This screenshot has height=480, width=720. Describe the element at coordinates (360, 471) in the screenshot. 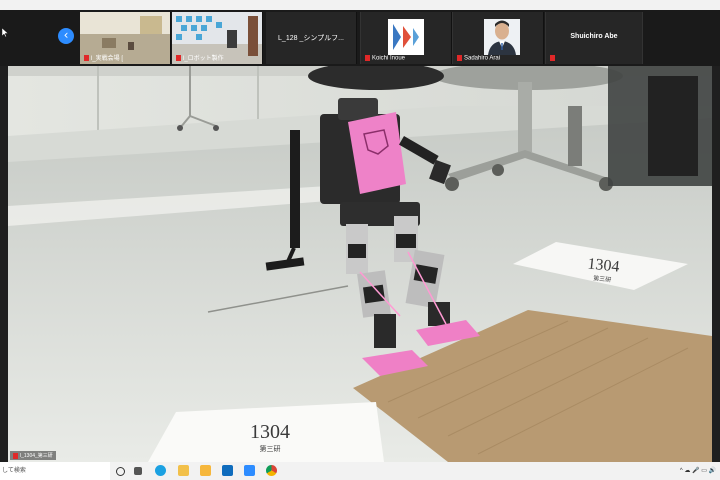

I see `windows-taskbar: して検索 ^ ☁ 🎤 ▭ 🔊` at that location.